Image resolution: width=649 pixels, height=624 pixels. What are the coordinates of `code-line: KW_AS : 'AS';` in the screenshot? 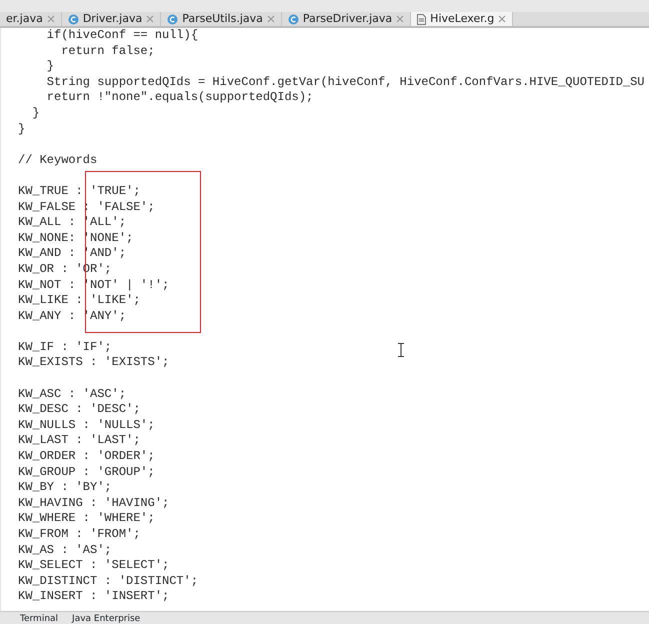 It's located at (65, 550).